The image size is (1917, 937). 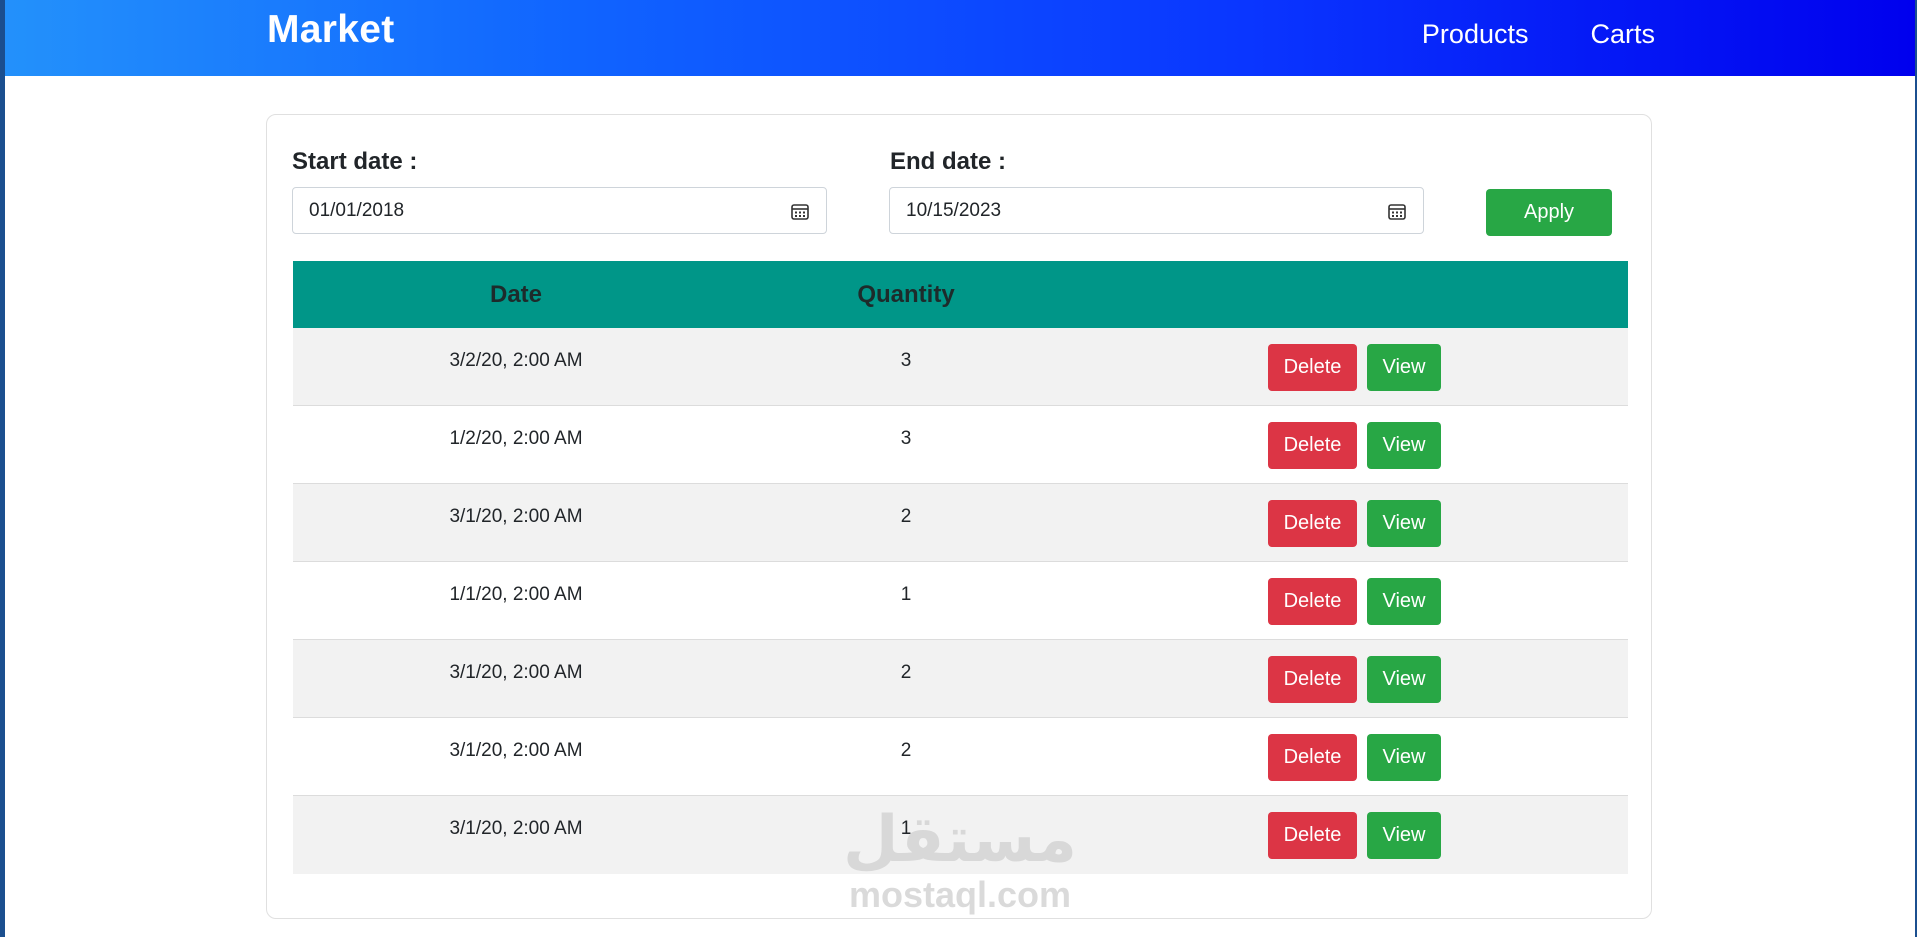 I want to click on brand-logo: Market, so click(x=331, y=30).